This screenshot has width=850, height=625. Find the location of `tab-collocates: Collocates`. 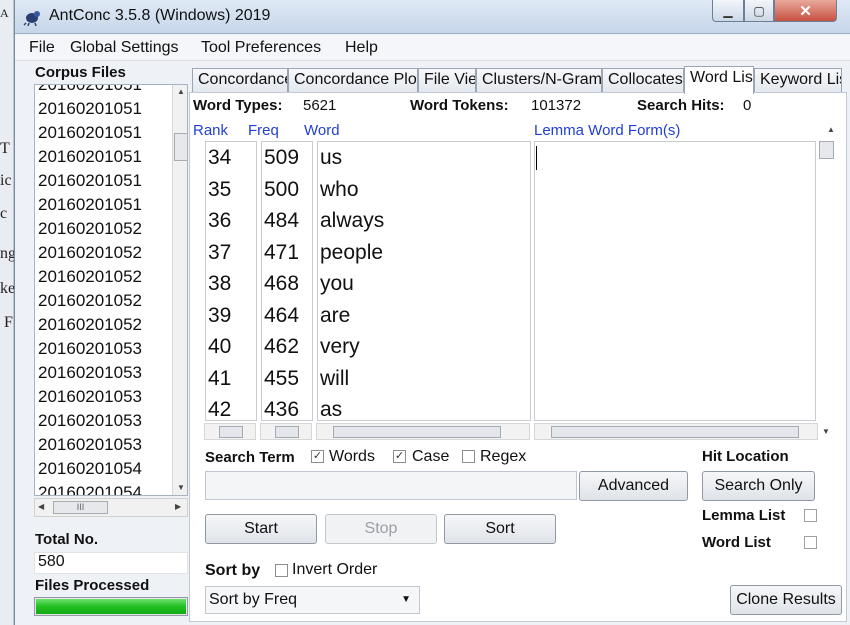

tab-collocates: Collocates is located at coordinates (643, 80).